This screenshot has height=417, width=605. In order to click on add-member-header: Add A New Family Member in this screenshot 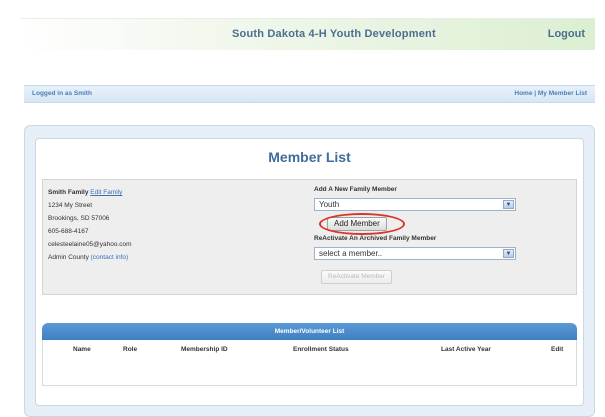, I will do `click(355, 189)`.